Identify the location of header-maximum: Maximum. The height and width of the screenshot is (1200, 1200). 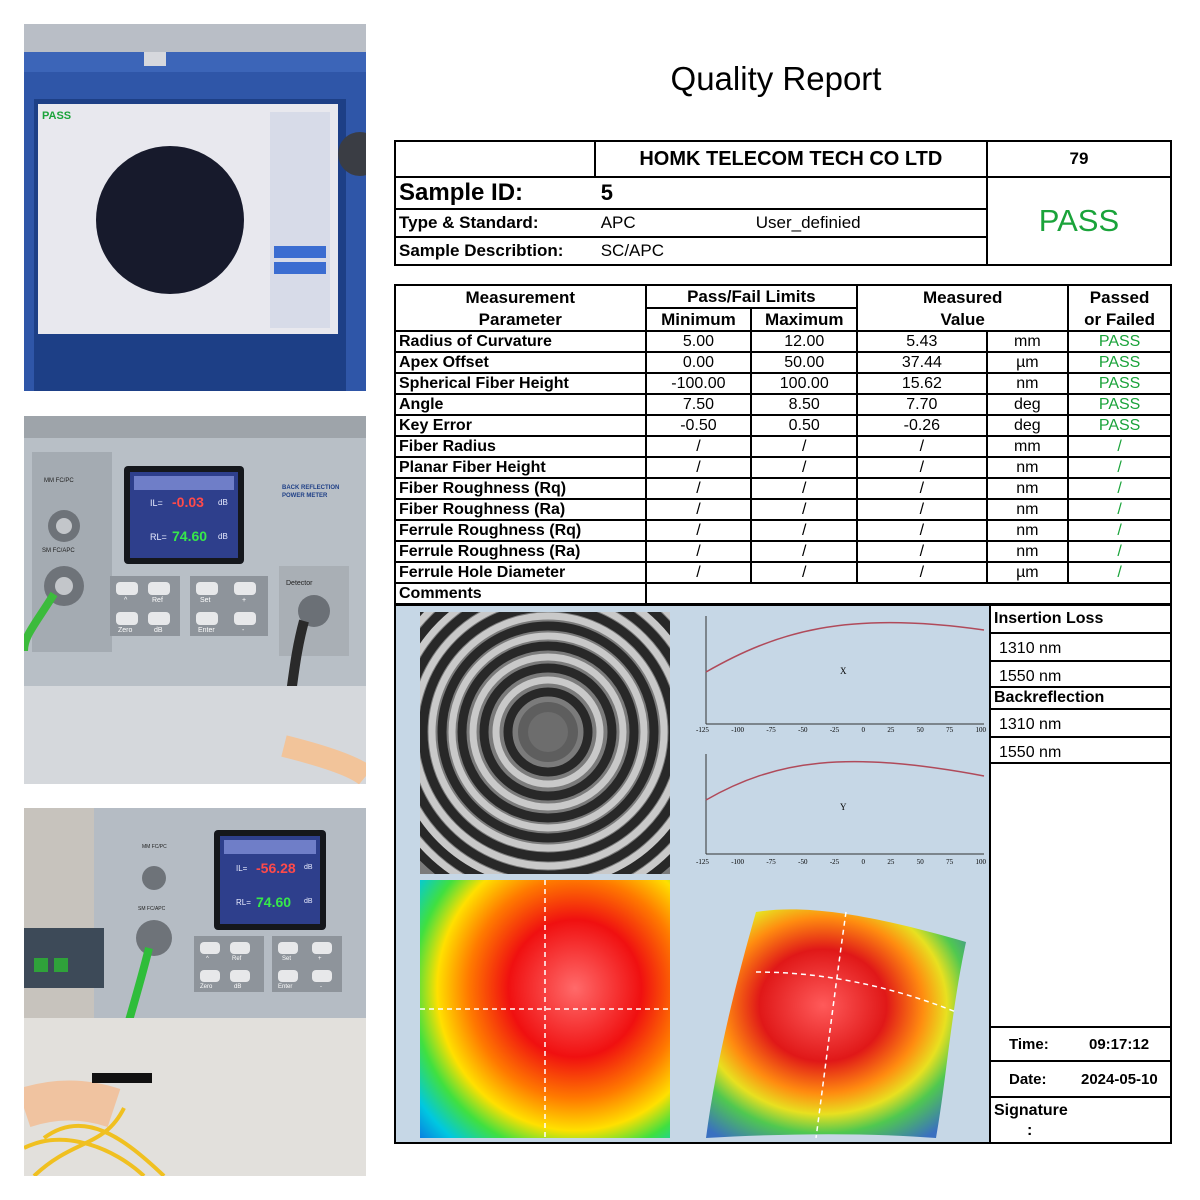
(804, 319).